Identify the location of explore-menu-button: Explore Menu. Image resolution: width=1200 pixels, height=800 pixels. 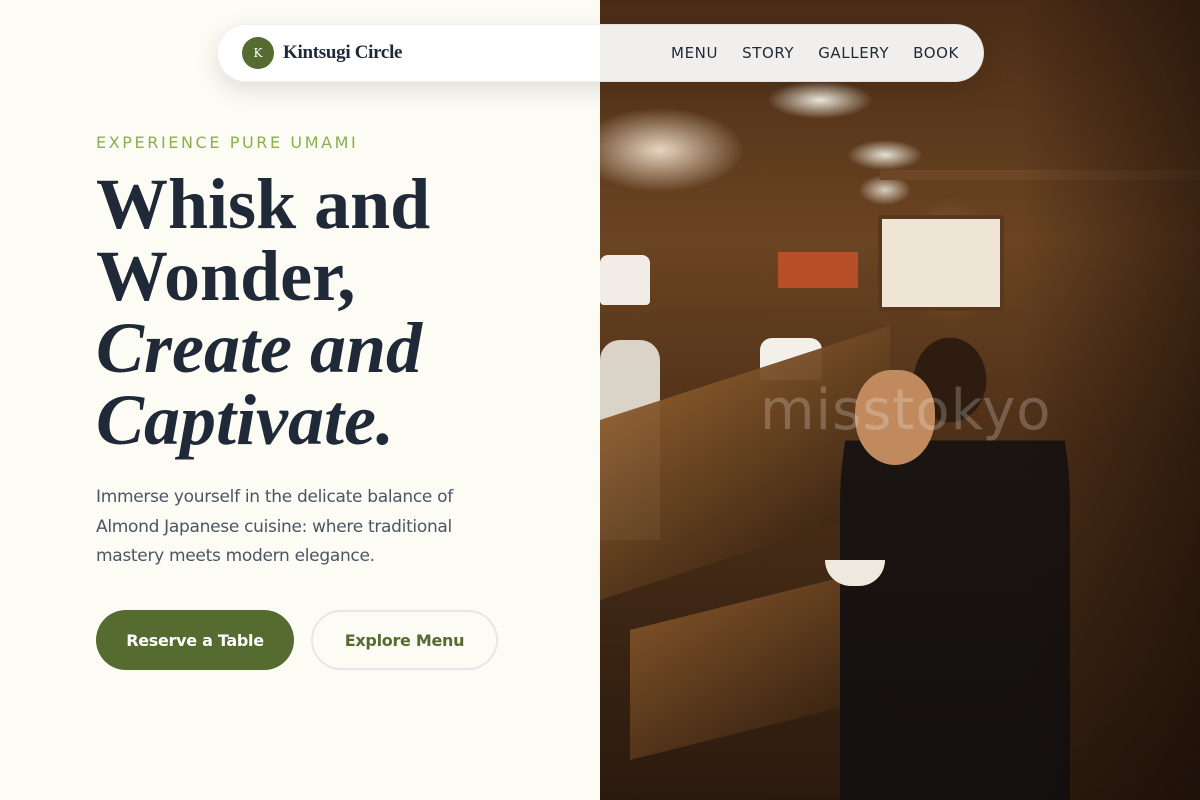
(404, 640).